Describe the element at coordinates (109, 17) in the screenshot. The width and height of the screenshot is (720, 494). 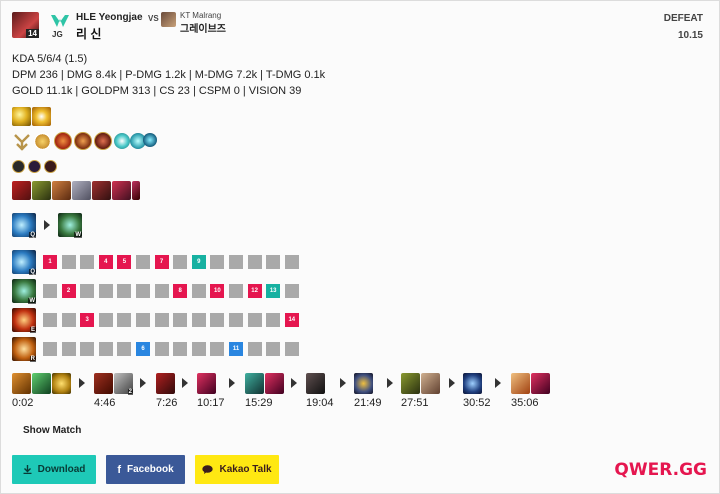
I see `player-name: HLE Yeongjae` at that location.